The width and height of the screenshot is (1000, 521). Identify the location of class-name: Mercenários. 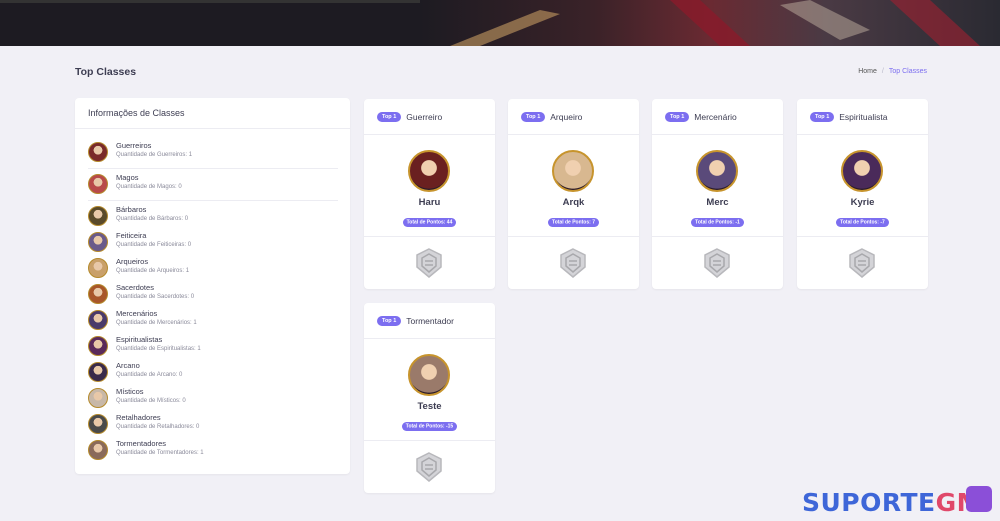
(137, 313).